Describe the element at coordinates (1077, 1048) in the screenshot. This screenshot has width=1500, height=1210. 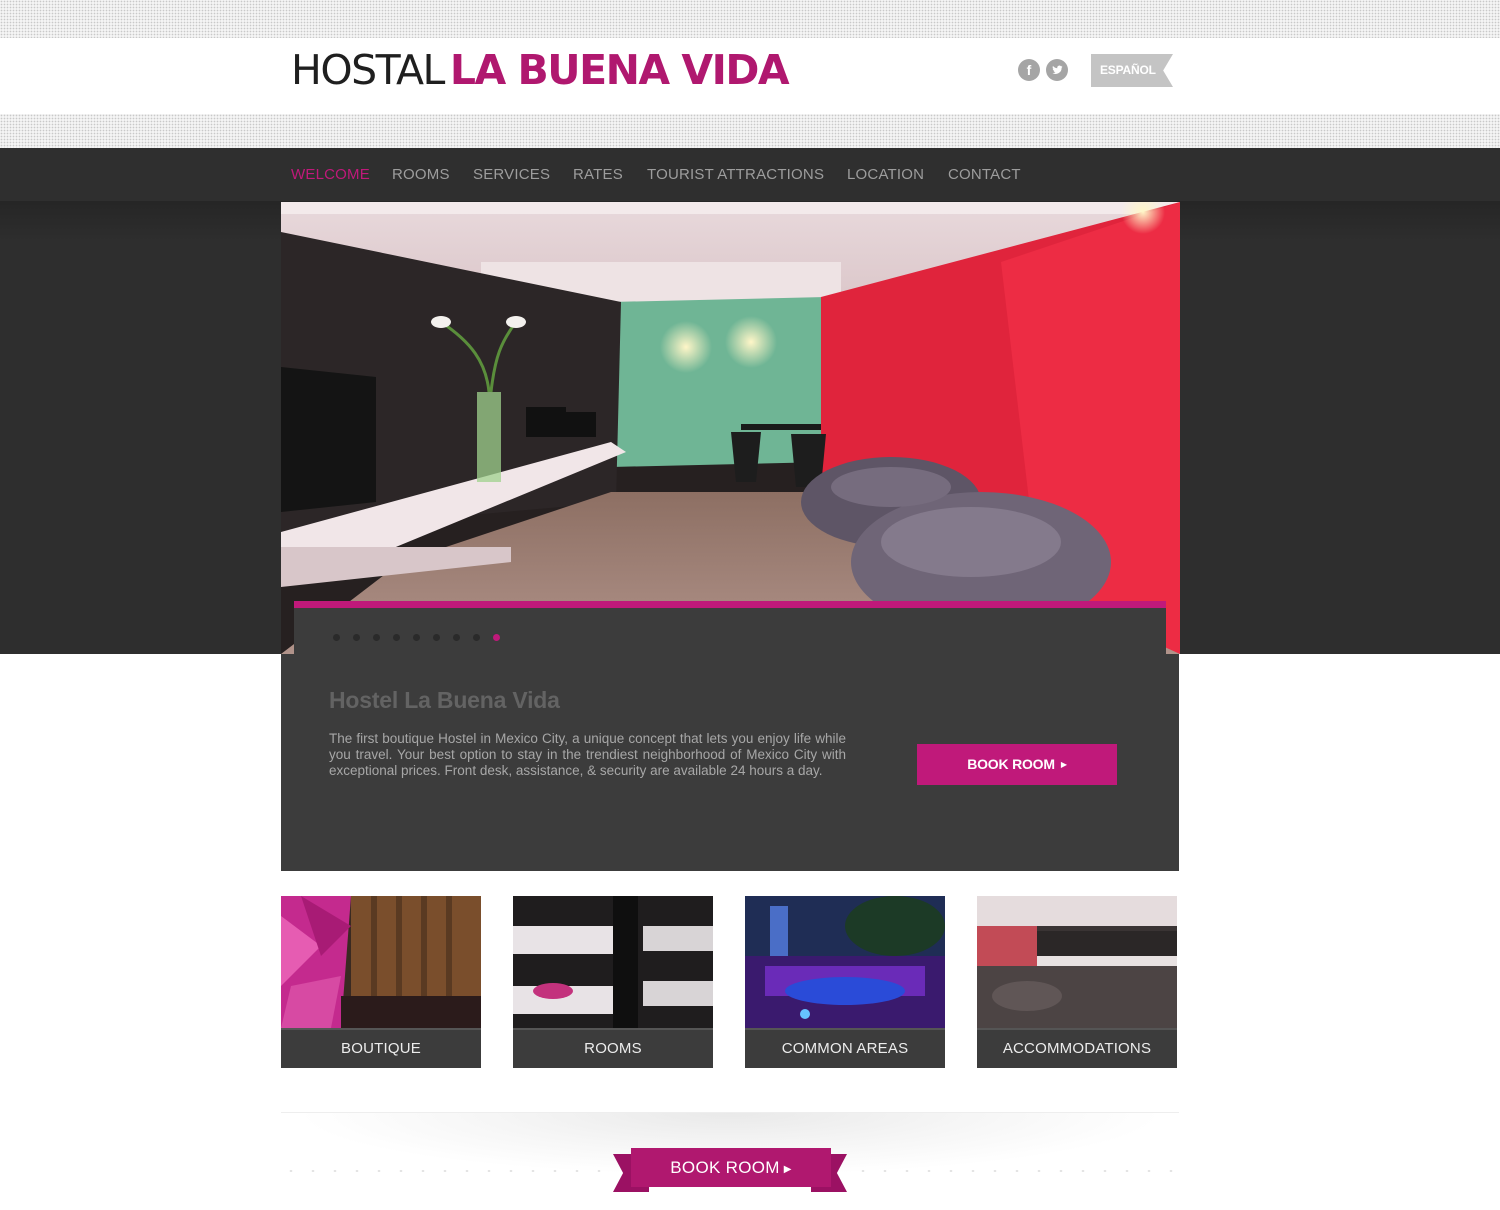
I see `tile-label: ACCOMMODATIONS` at that location.